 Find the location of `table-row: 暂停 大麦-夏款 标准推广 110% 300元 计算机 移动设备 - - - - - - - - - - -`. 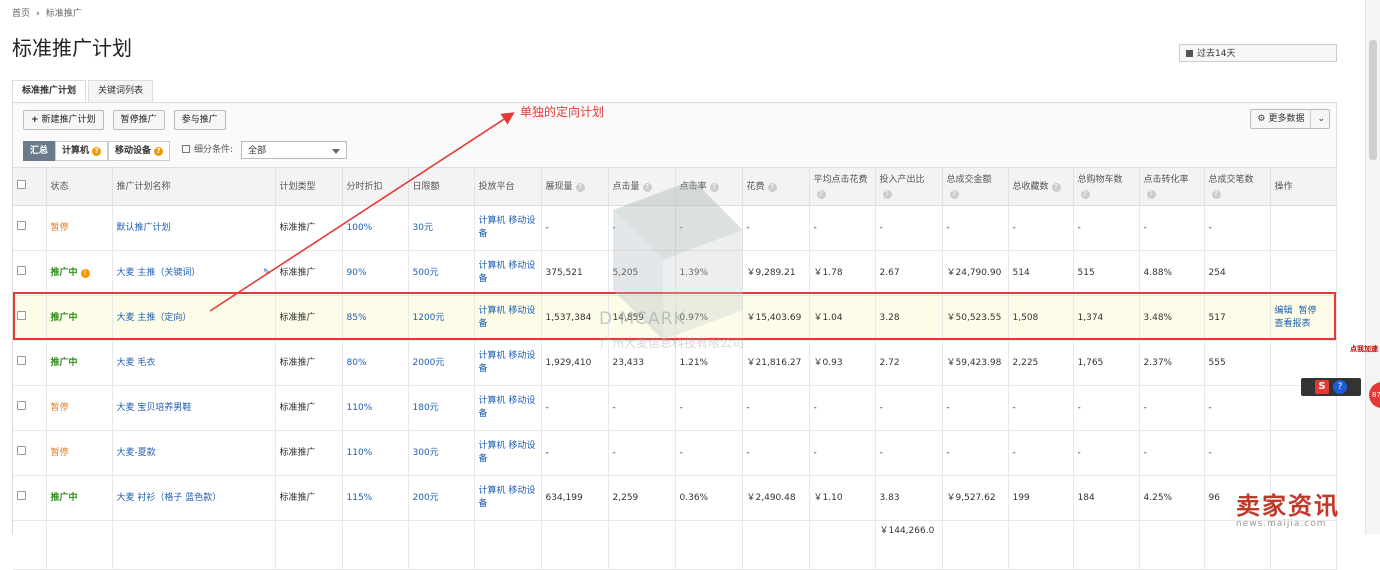

table-row: 暂停 大麦-夏款 标准推广 110% 300元 计算机 移动设备 - - - - - - - - - - - is located at coordinates (675, 453).